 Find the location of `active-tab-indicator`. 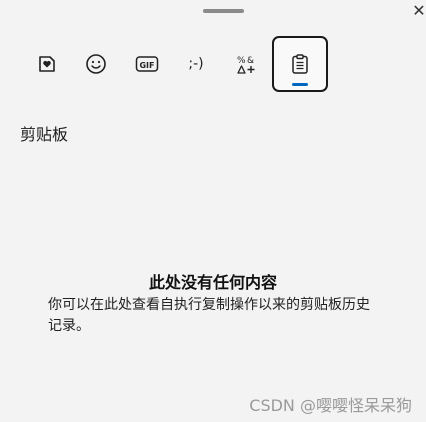

active-tab-indicator is located at coordinates (300, 84).